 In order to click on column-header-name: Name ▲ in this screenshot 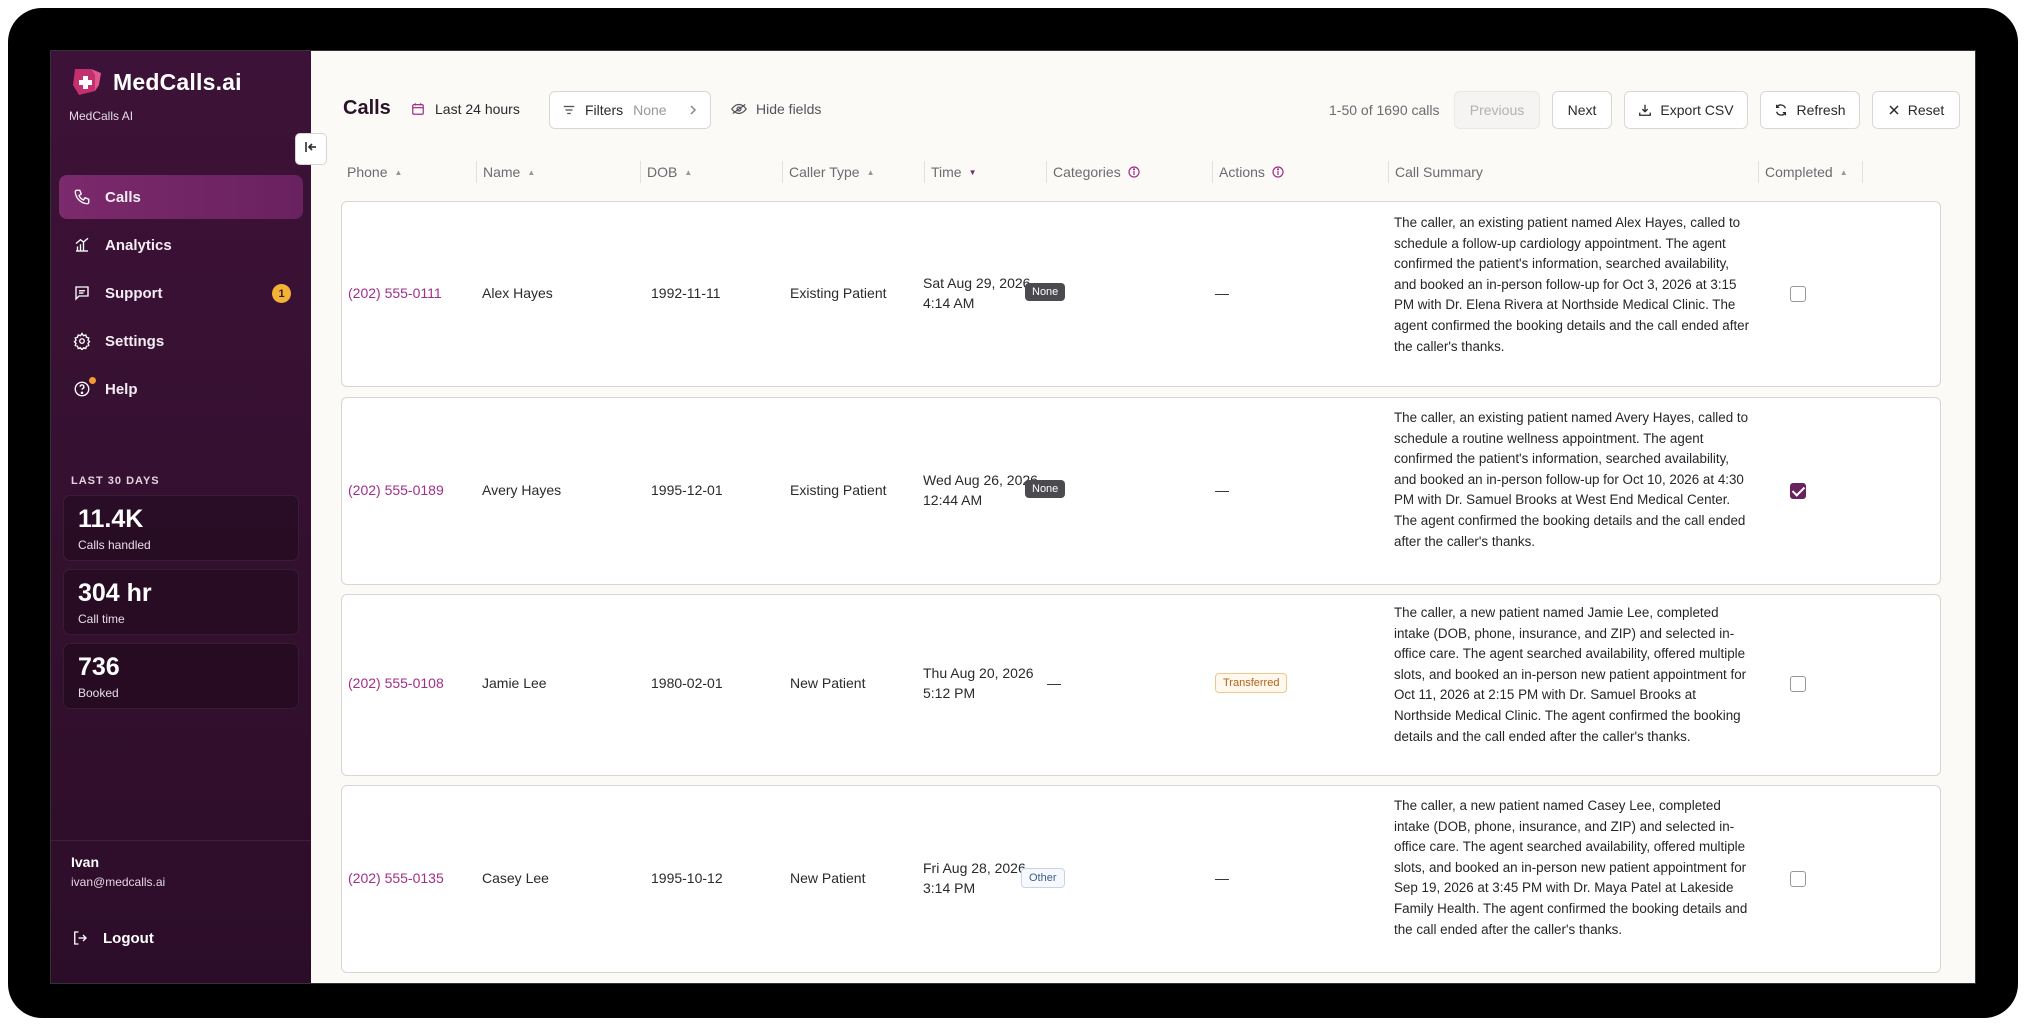, I will do `click(559, 172)`.